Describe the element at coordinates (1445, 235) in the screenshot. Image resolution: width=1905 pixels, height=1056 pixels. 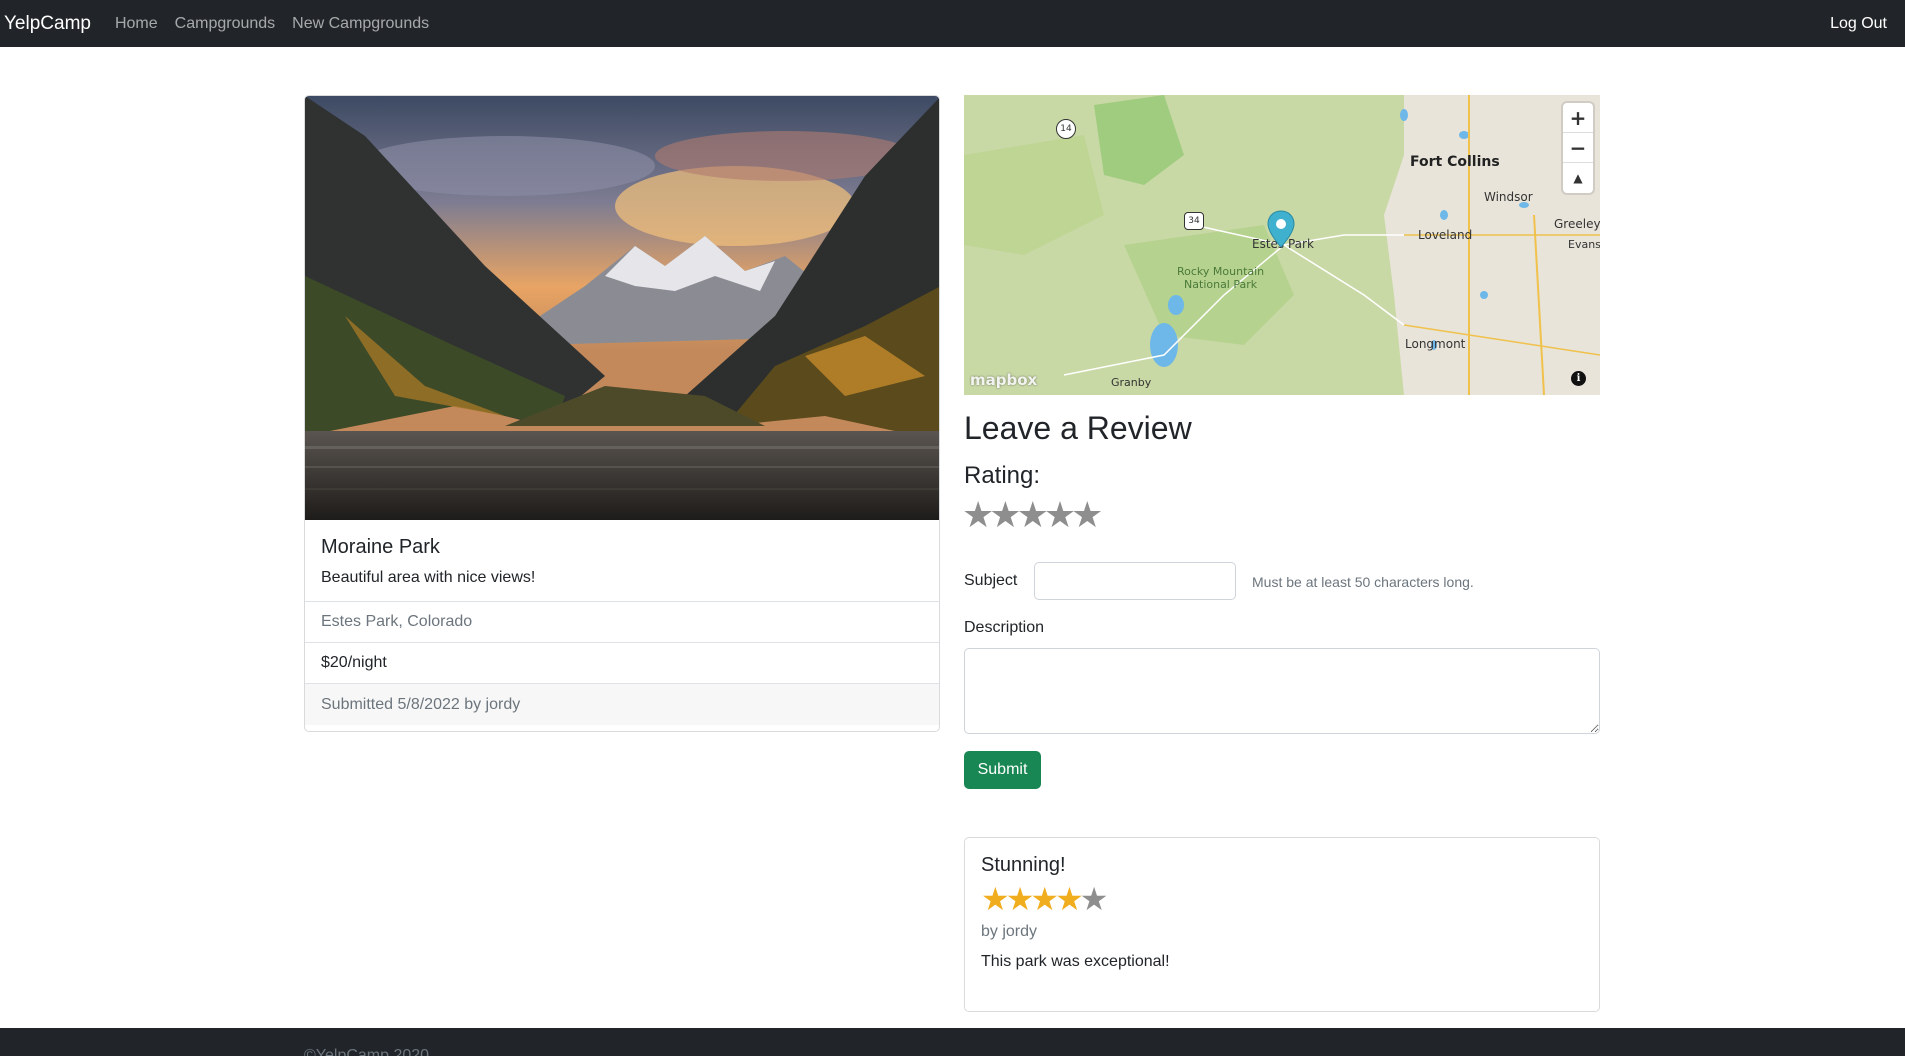
I see `map-label-loveland: Loveland` at that location.